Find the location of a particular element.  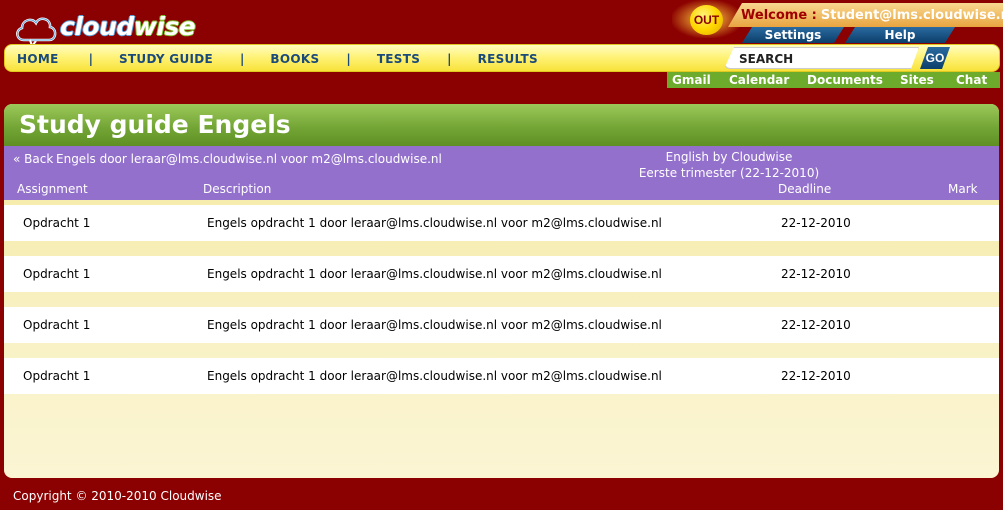

user-email: Student@lms.cloudwise.nl is located at coordinates (911, 15).